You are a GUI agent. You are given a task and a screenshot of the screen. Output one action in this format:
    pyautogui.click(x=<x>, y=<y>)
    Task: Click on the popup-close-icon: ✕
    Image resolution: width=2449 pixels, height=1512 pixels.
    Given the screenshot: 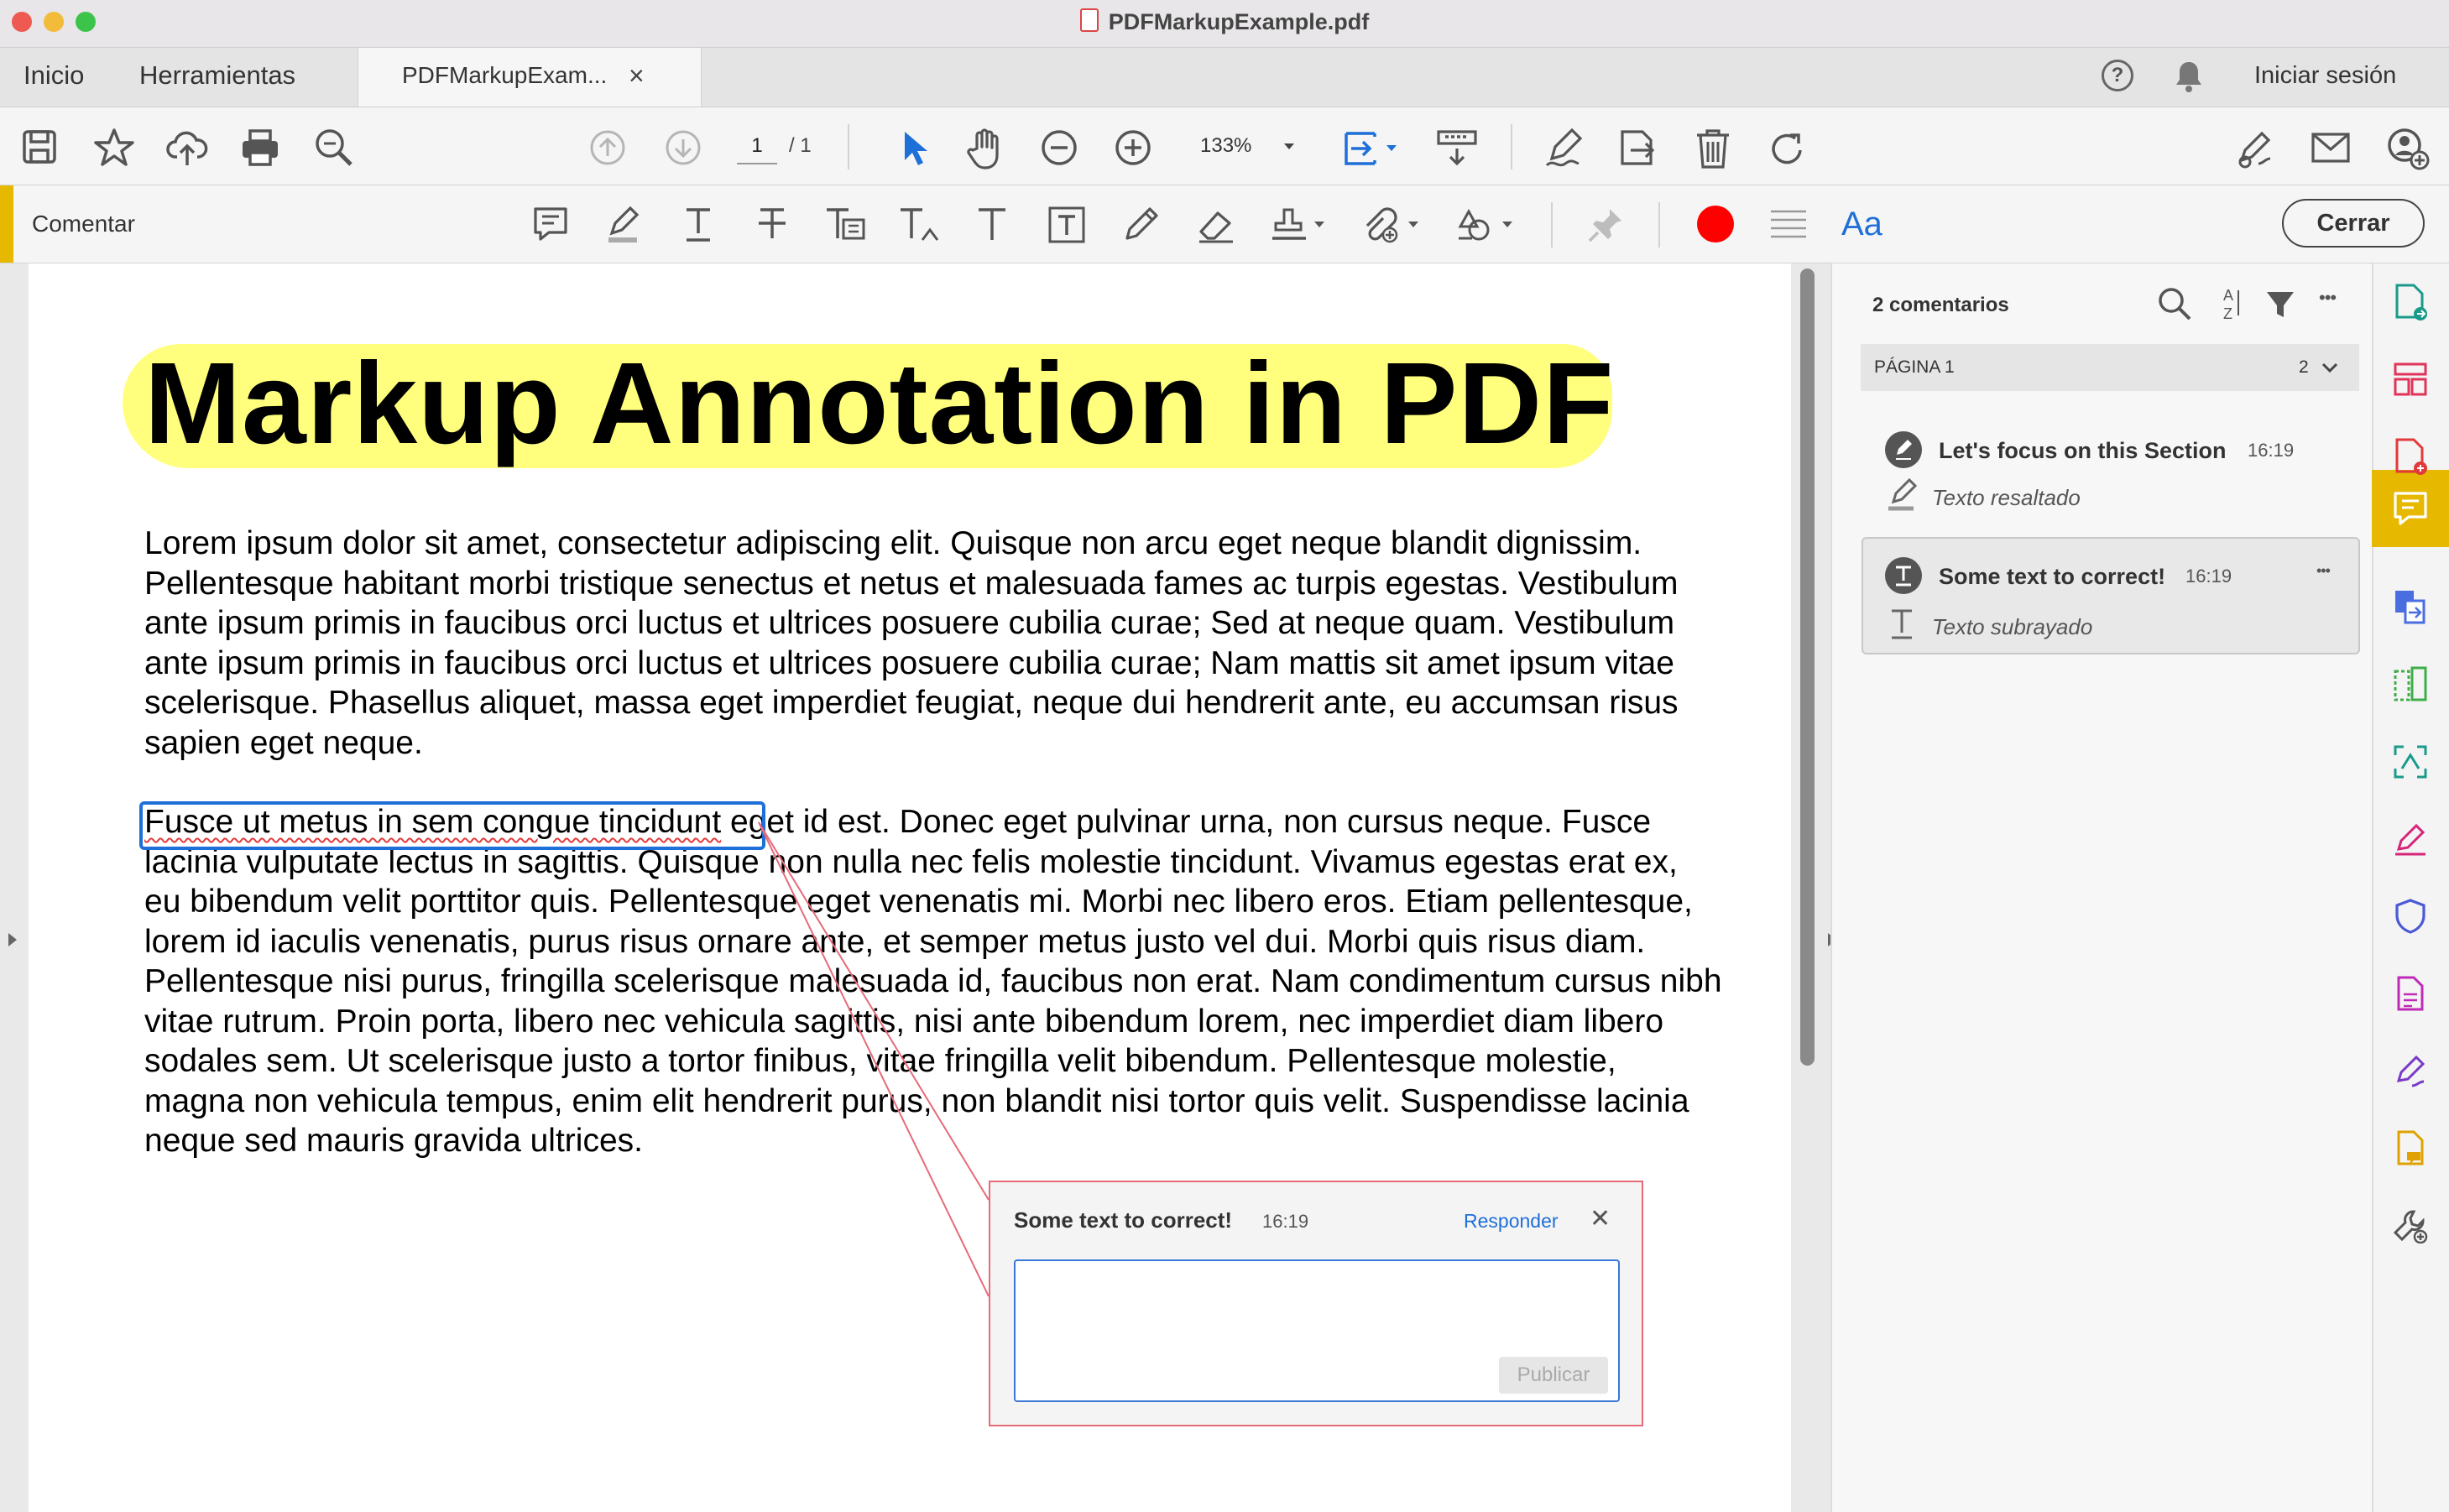 What is the action you would take?
    pyautogui.click(x=1600, y=1219)
    